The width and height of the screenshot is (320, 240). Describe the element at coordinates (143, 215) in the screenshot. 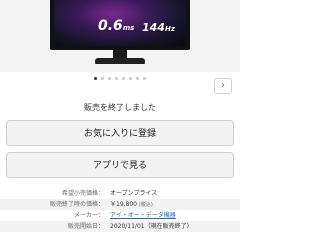

I see `maker-link: アイ・オー・データ機器` at that location.